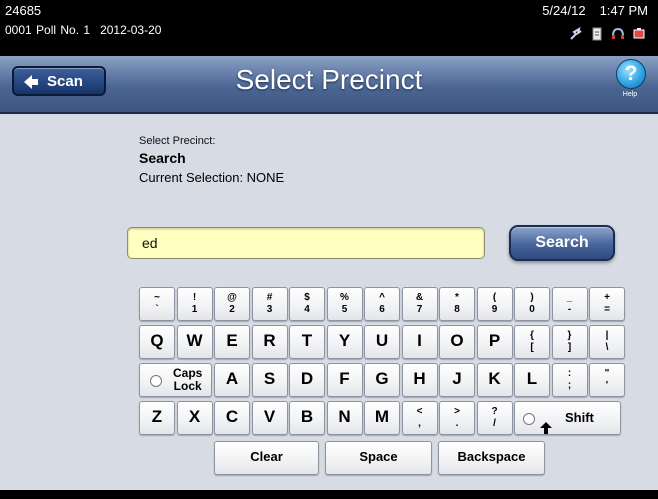  I want to click on key-shifted-char: _, so click(569, 297).